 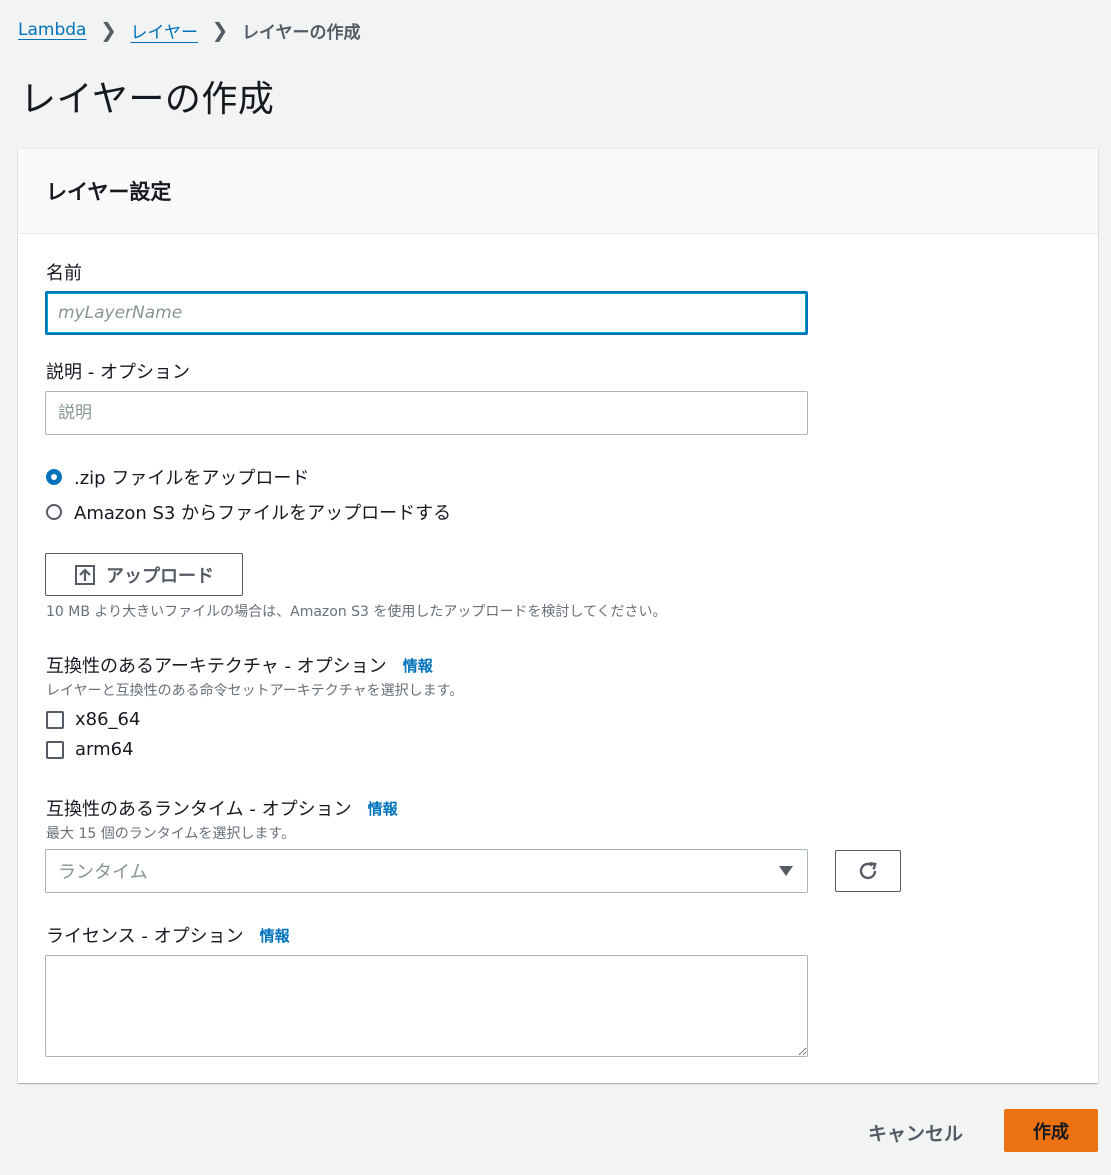 I want to click on description-label: 説明 - オプション, so click(x=118, y=372).